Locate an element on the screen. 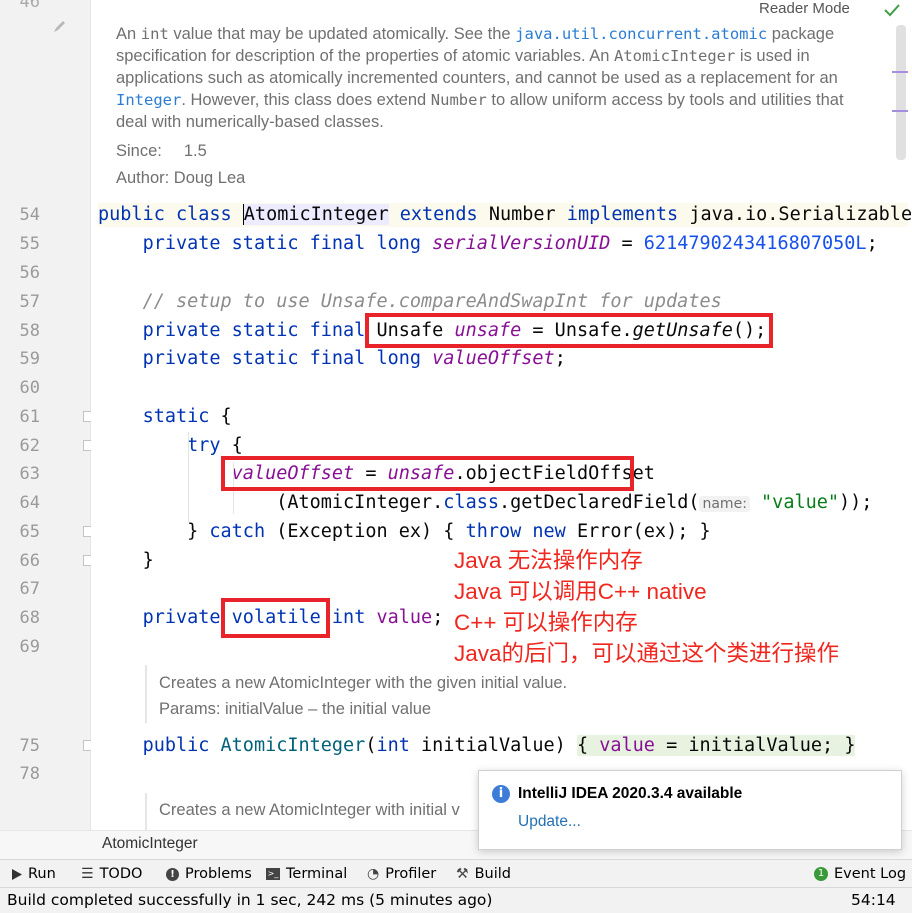  profiler-label: Profiler is located at coordinates (411, 874).